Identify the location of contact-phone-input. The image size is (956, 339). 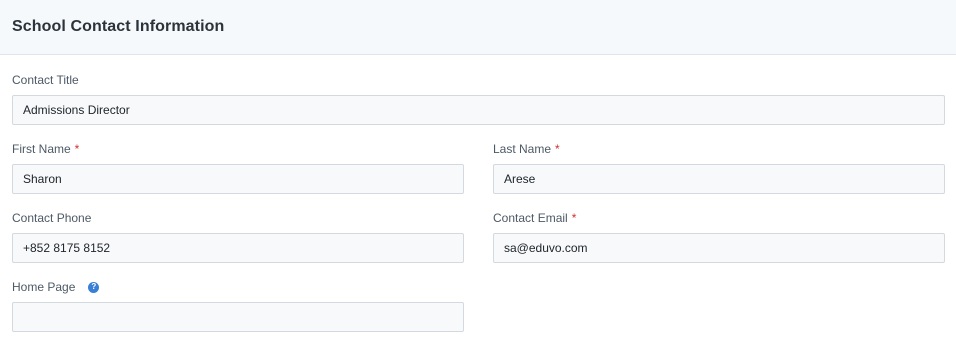
(238, 248).